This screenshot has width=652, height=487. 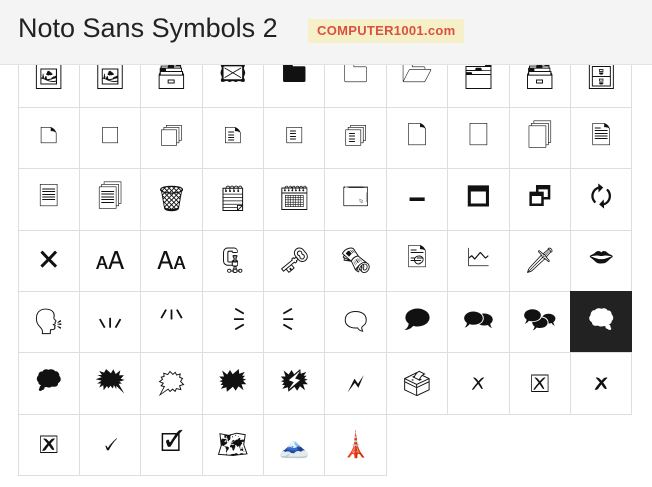 What do you see at coordinates (386, 31) in the screenshot?
I see `site-badge: COMPUTER1001.com` at bounding box center [386, 31].